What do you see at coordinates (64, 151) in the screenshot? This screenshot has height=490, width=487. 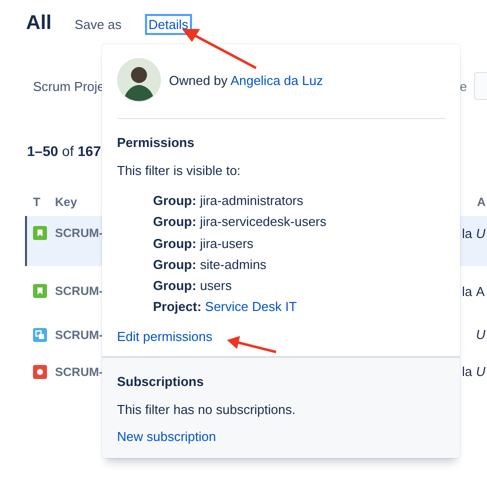 I see `result-count: 1–50 of 167` at bounding box center [64, 151].